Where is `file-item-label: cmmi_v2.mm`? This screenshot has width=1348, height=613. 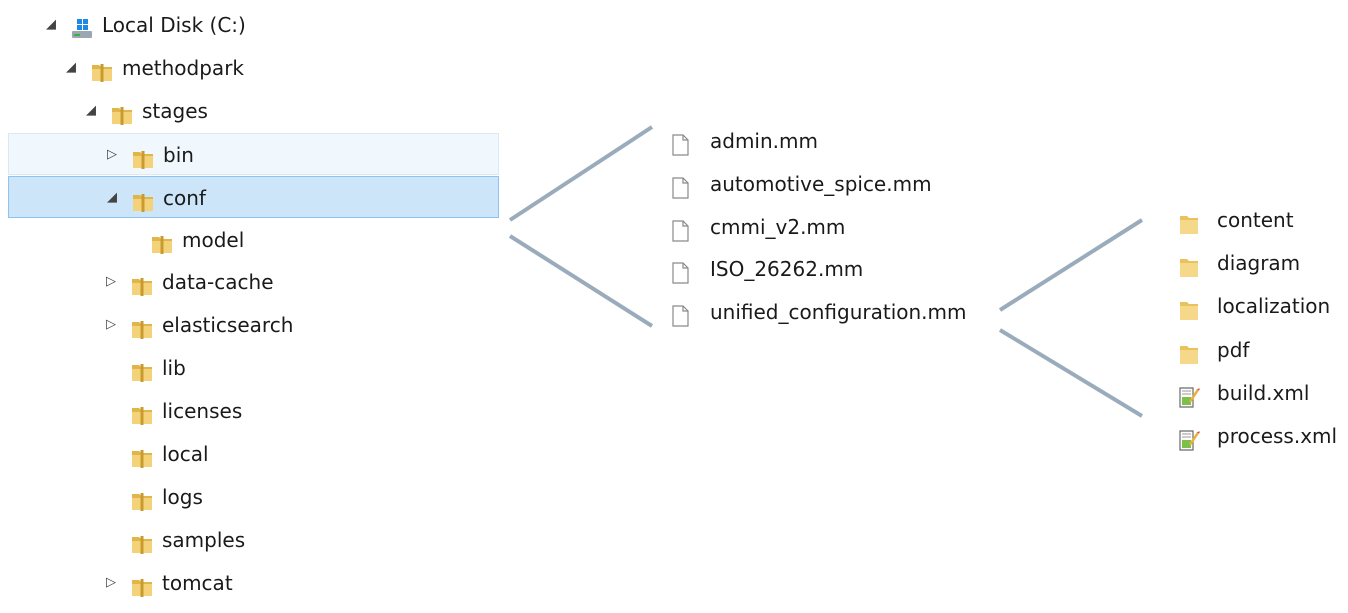
file-item-label: cmmi_v2.mm is located at coordinates (778, 226).